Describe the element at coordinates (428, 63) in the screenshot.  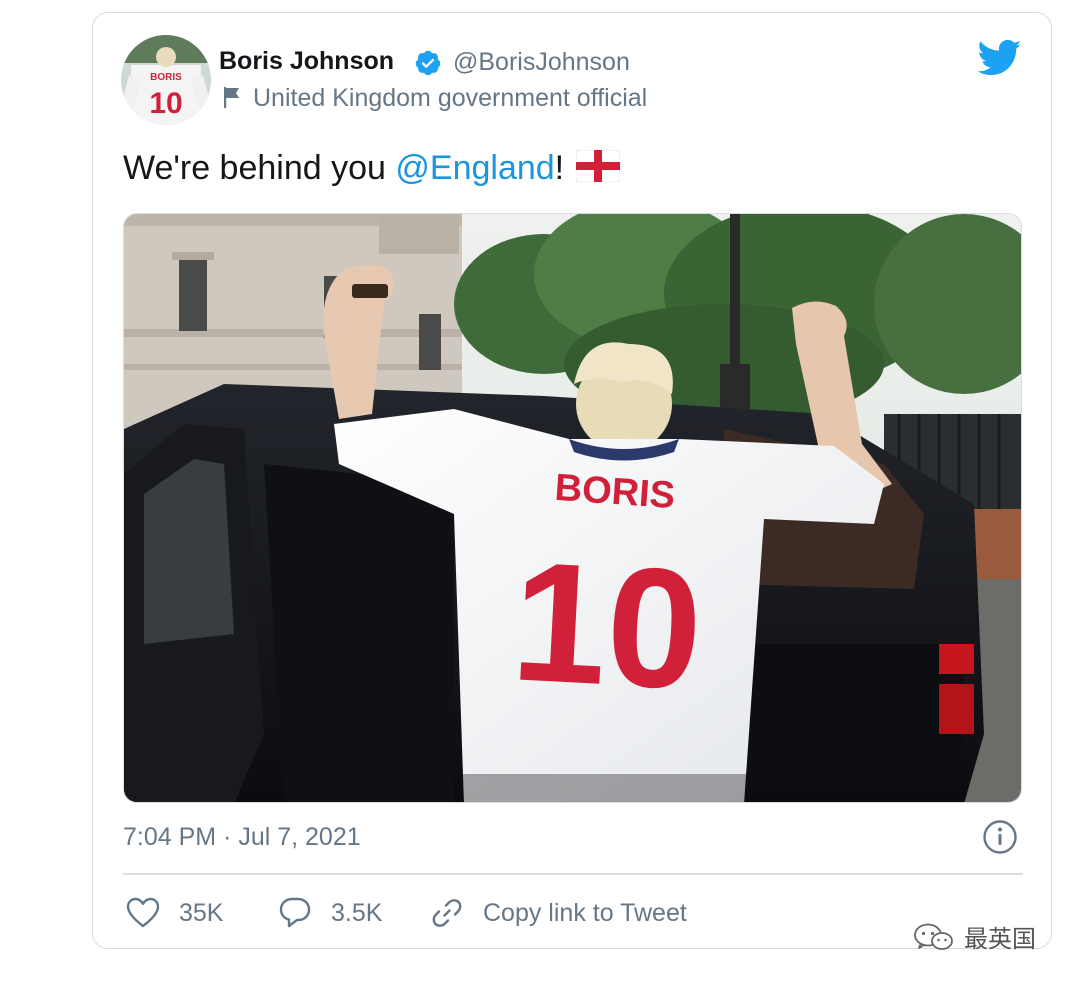
I see `verified-badge-icon` at that location.